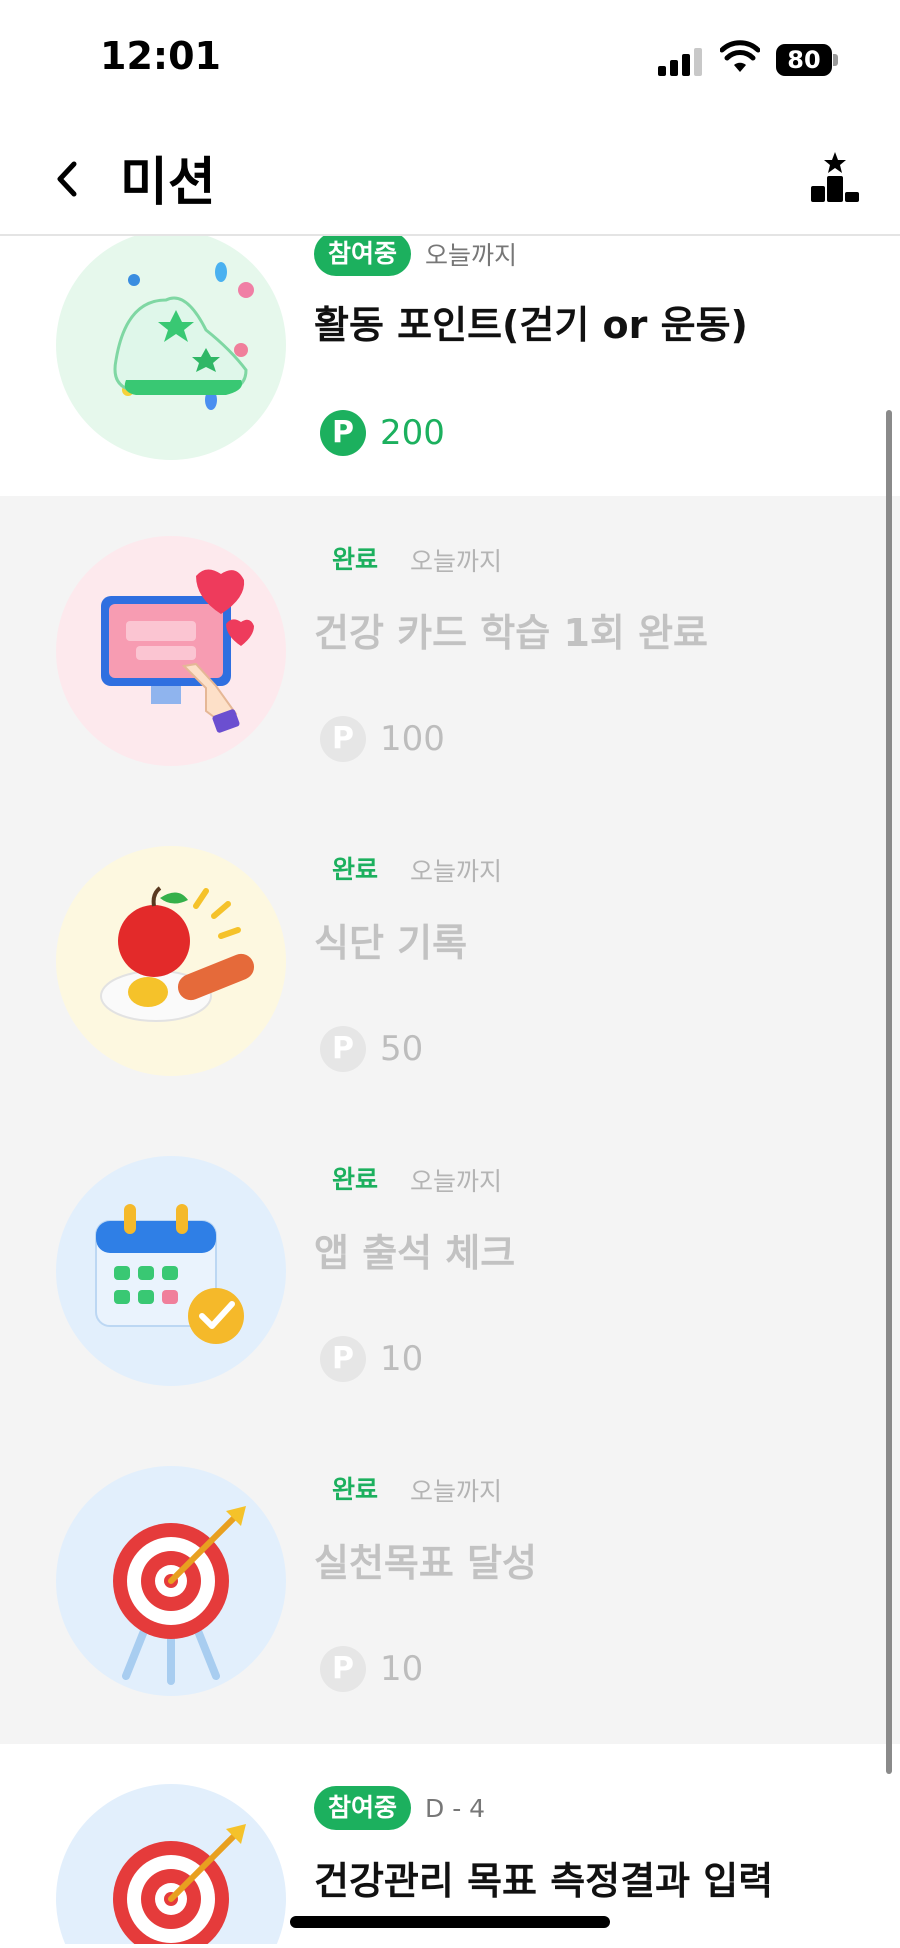 This screenshot has height=1948, width=900. What do you see at coordinates (412, 739) in the screenshot?
I see `point-value: 100` at bounding box center [412, 739].